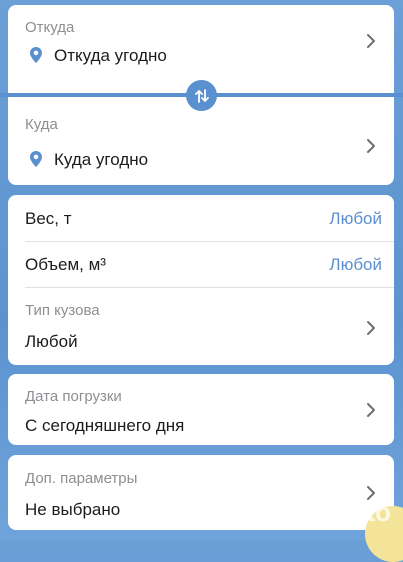 The width and height of the screenshot is (403, 562). I want to click on extra-params-label: Доп. параметры, so click(81, 478).